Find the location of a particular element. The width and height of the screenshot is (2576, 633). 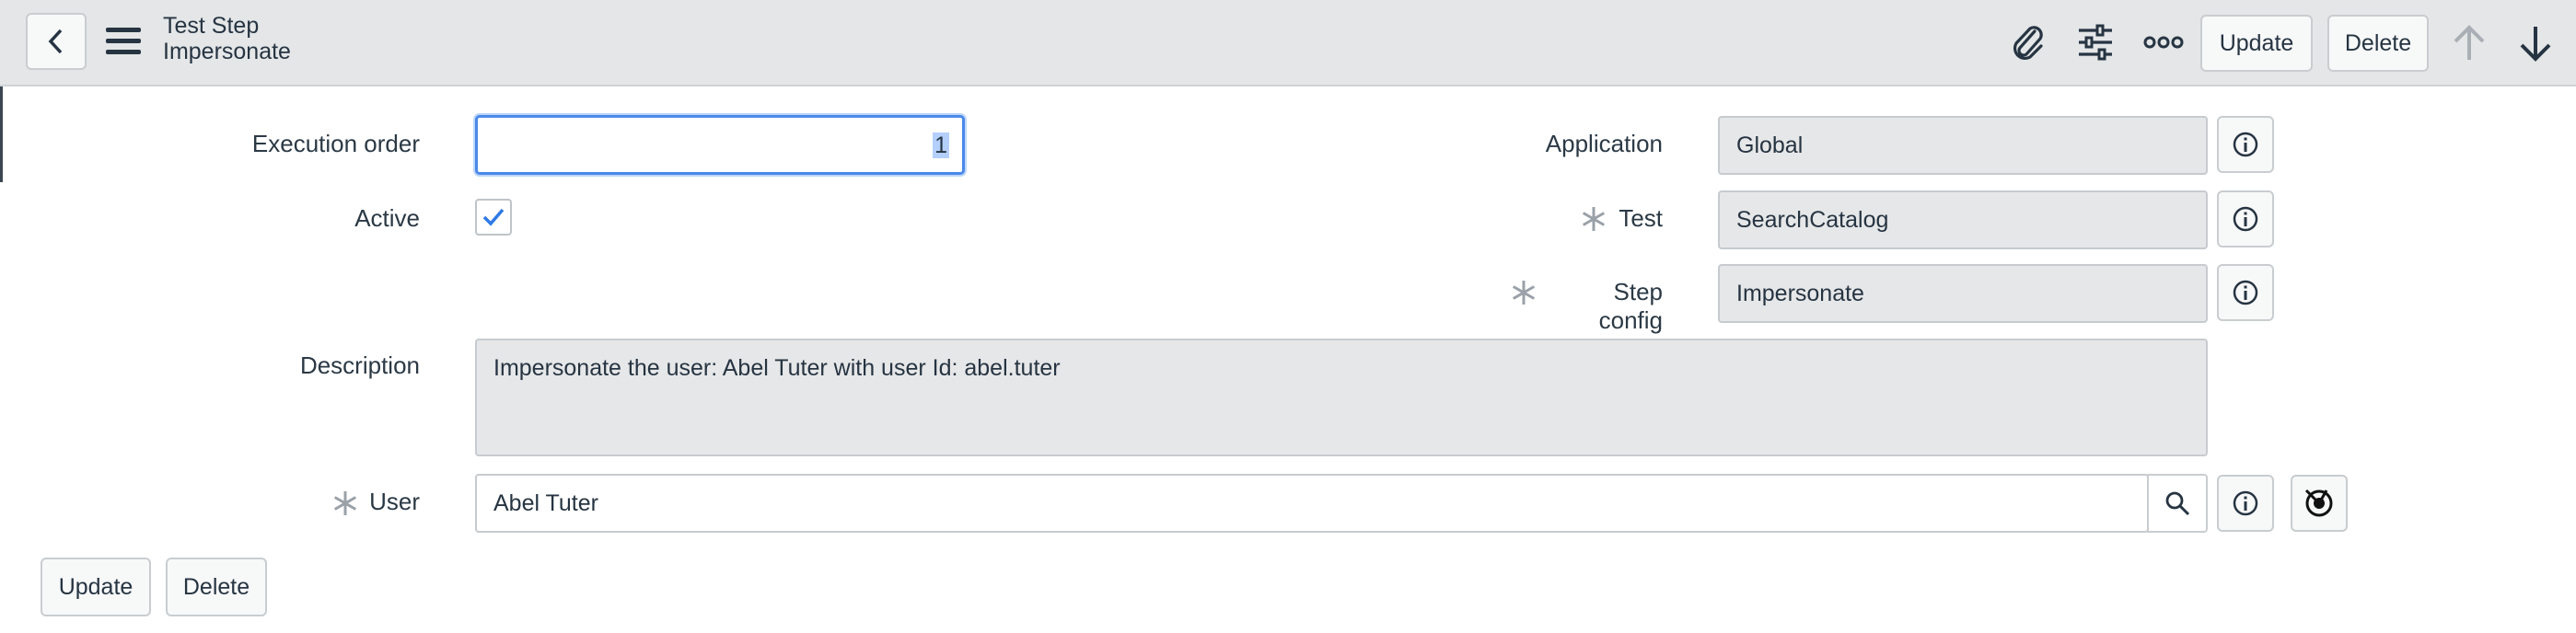

step-config-field: Impersonate is located at coordinates (1963, 293).